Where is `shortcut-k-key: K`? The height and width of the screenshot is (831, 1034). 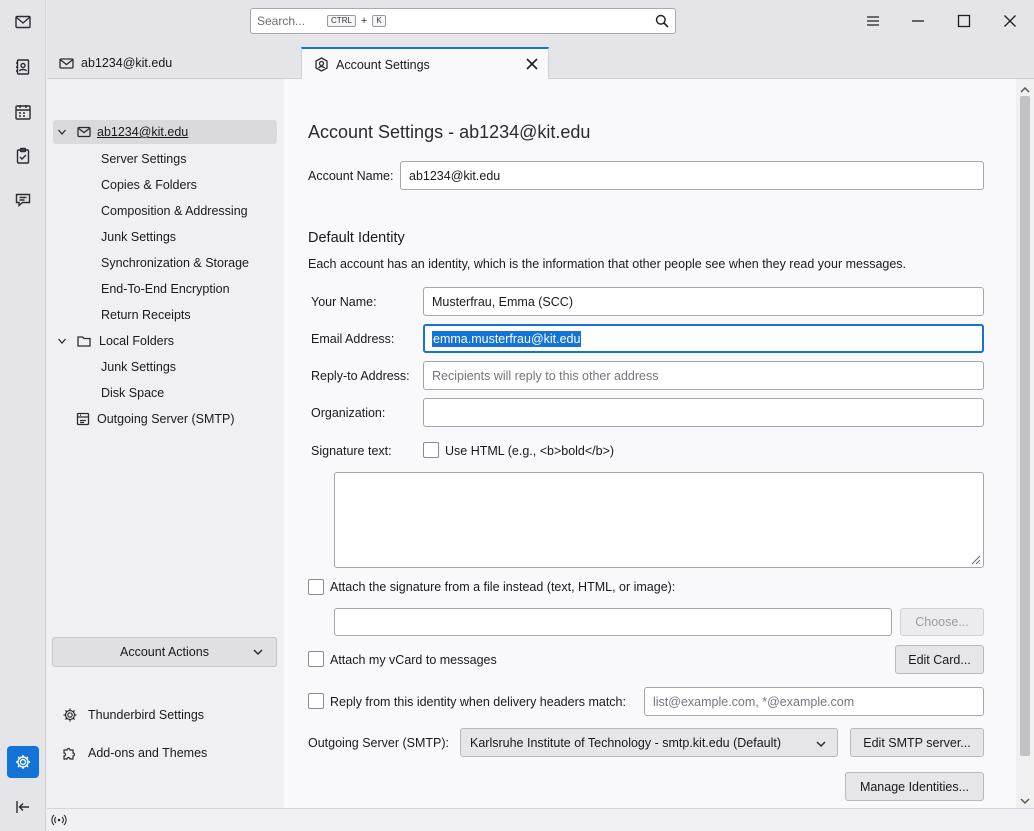
shortcut-k-key: K is located at coordinates (379, 21).